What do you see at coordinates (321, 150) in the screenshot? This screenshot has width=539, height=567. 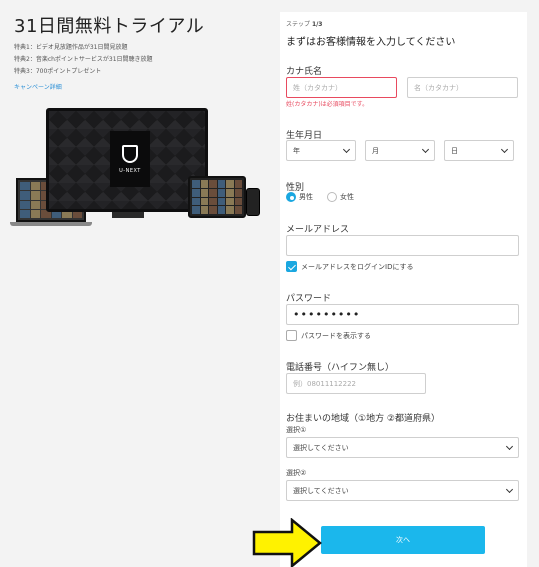 I see `birth-year-select: 年` at bounding box center [321, 150].